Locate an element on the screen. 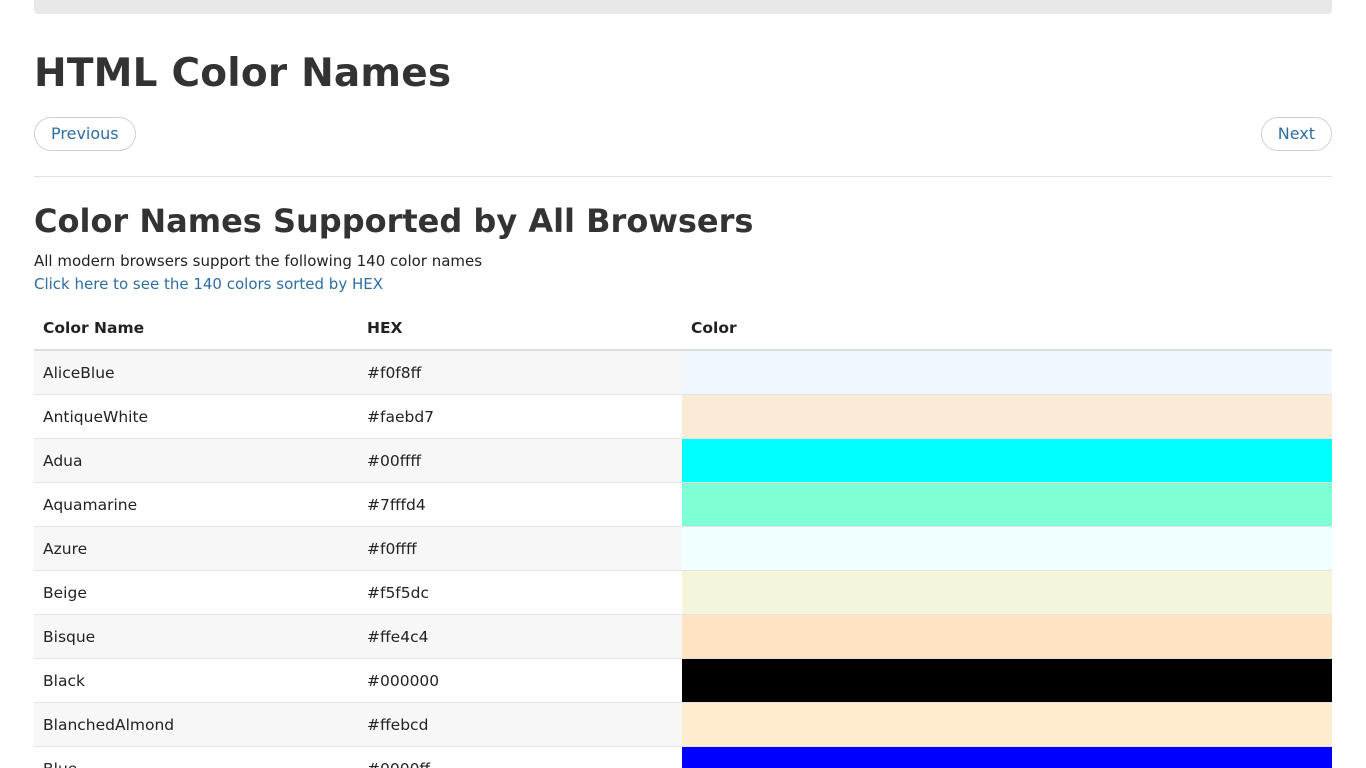 The height and width of the screenshot is (768, 1366). hex-cell: #ffebcd is located at coordinates (520, 724).